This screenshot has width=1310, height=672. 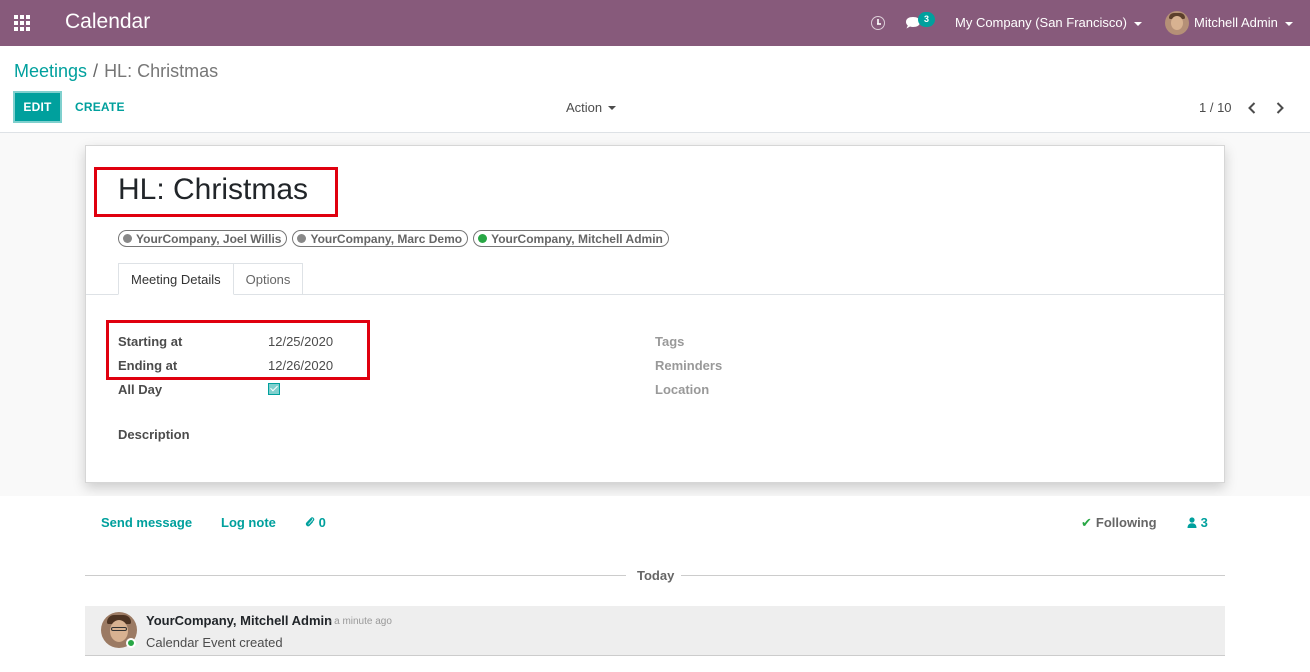 What do you see at coordinates (878, 23) in the screenshot?
I see `activity-clock-icon` at bounding box center [878, 23].